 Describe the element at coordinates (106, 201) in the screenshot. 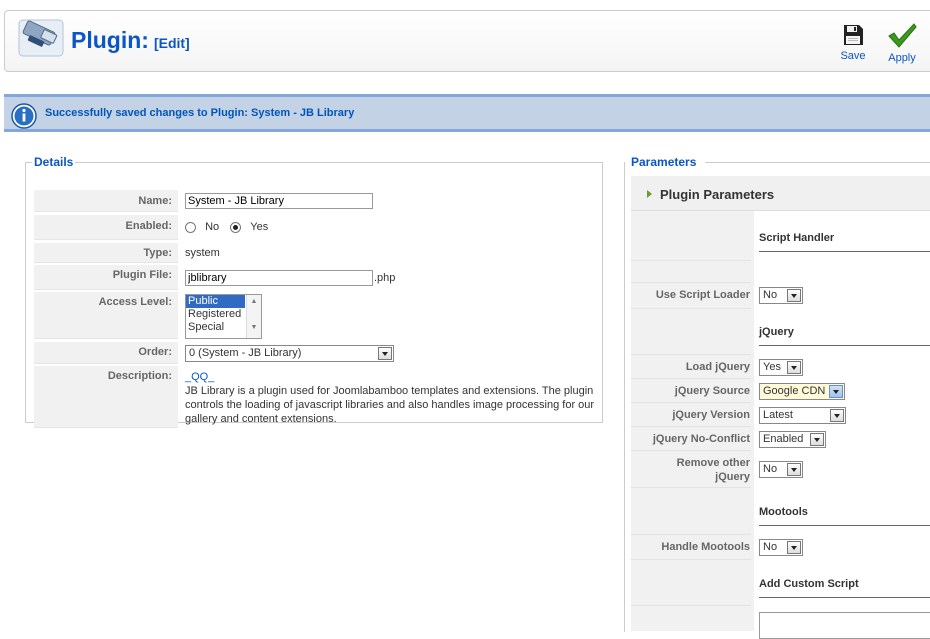

I see `name-label: Name:` at that location.